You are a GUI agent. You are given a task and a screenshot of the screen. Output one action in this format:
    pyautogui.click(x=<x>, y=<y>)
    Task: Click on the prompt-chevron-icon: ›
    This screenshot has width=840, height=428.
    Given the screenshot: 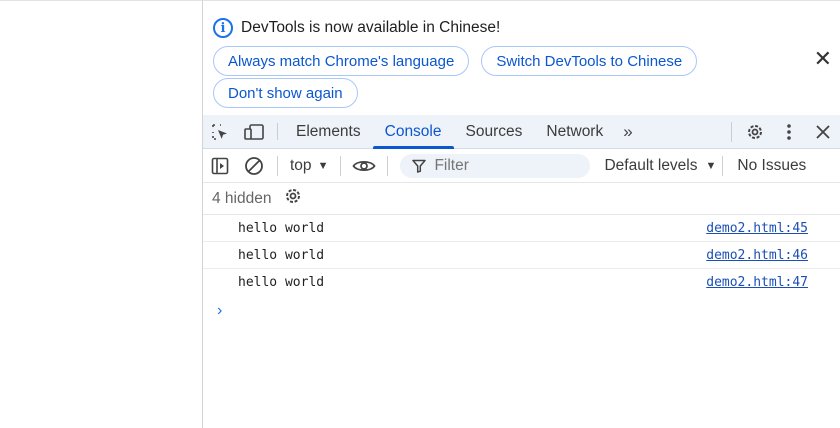 What is the action you would take?
    pyautogui.click(x=220, y=310)
    